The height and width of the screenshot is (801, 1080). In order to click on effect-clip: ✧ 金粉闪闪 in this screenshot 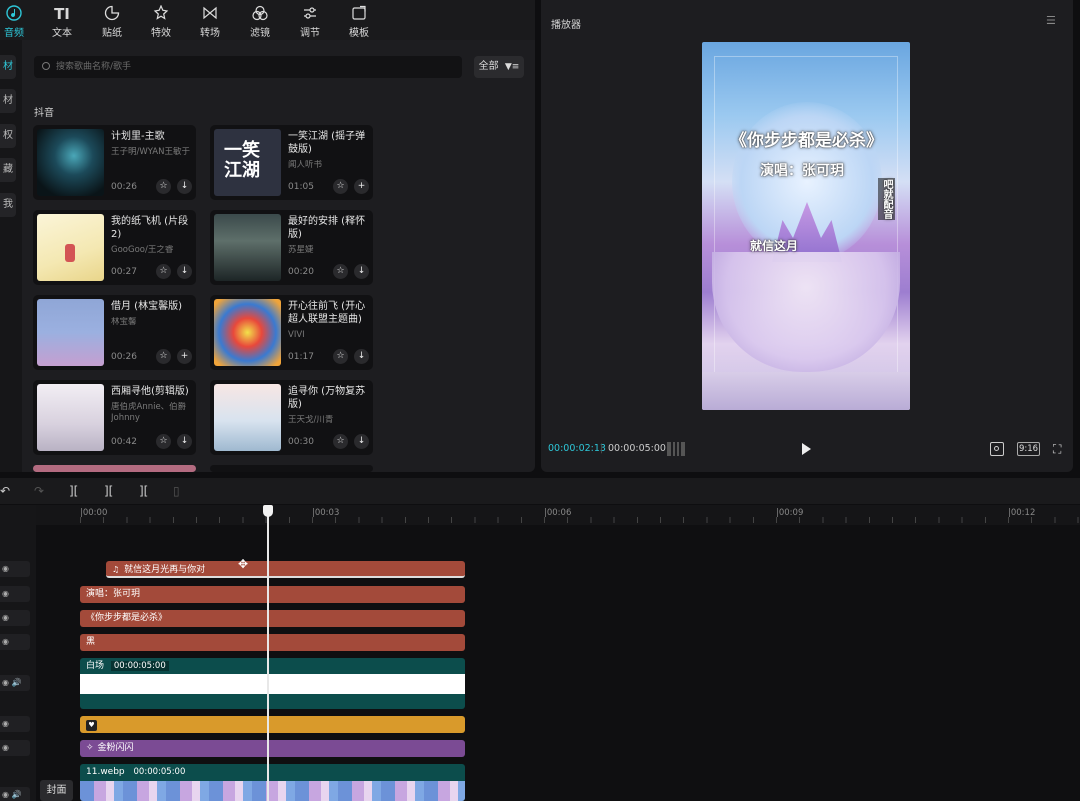, I will do `click(272, 748)`.